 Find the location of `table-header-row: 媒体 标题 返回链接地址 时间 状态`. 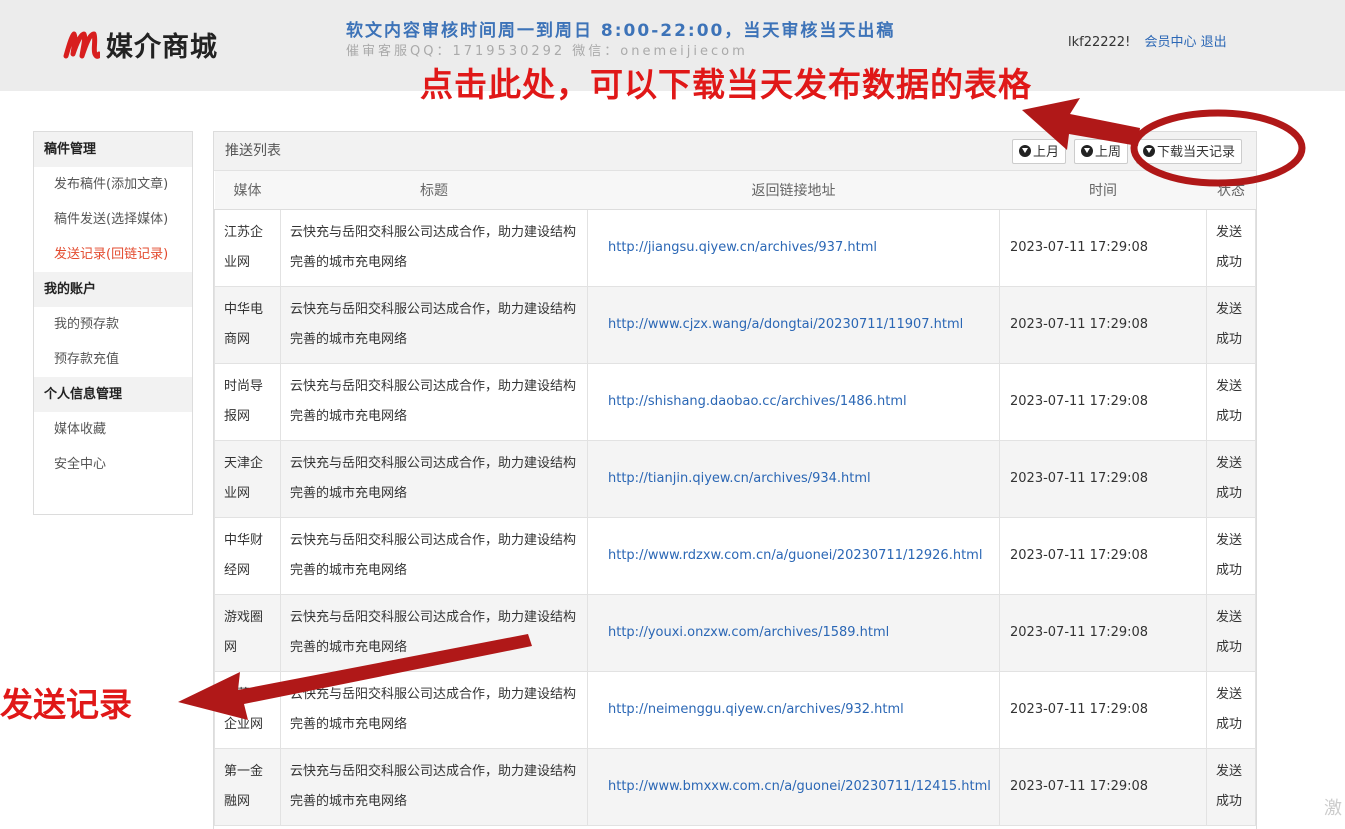

table-header-row: 媒体 标题 返回链接地址 时间 状态 is located at coordinates (735, 190).